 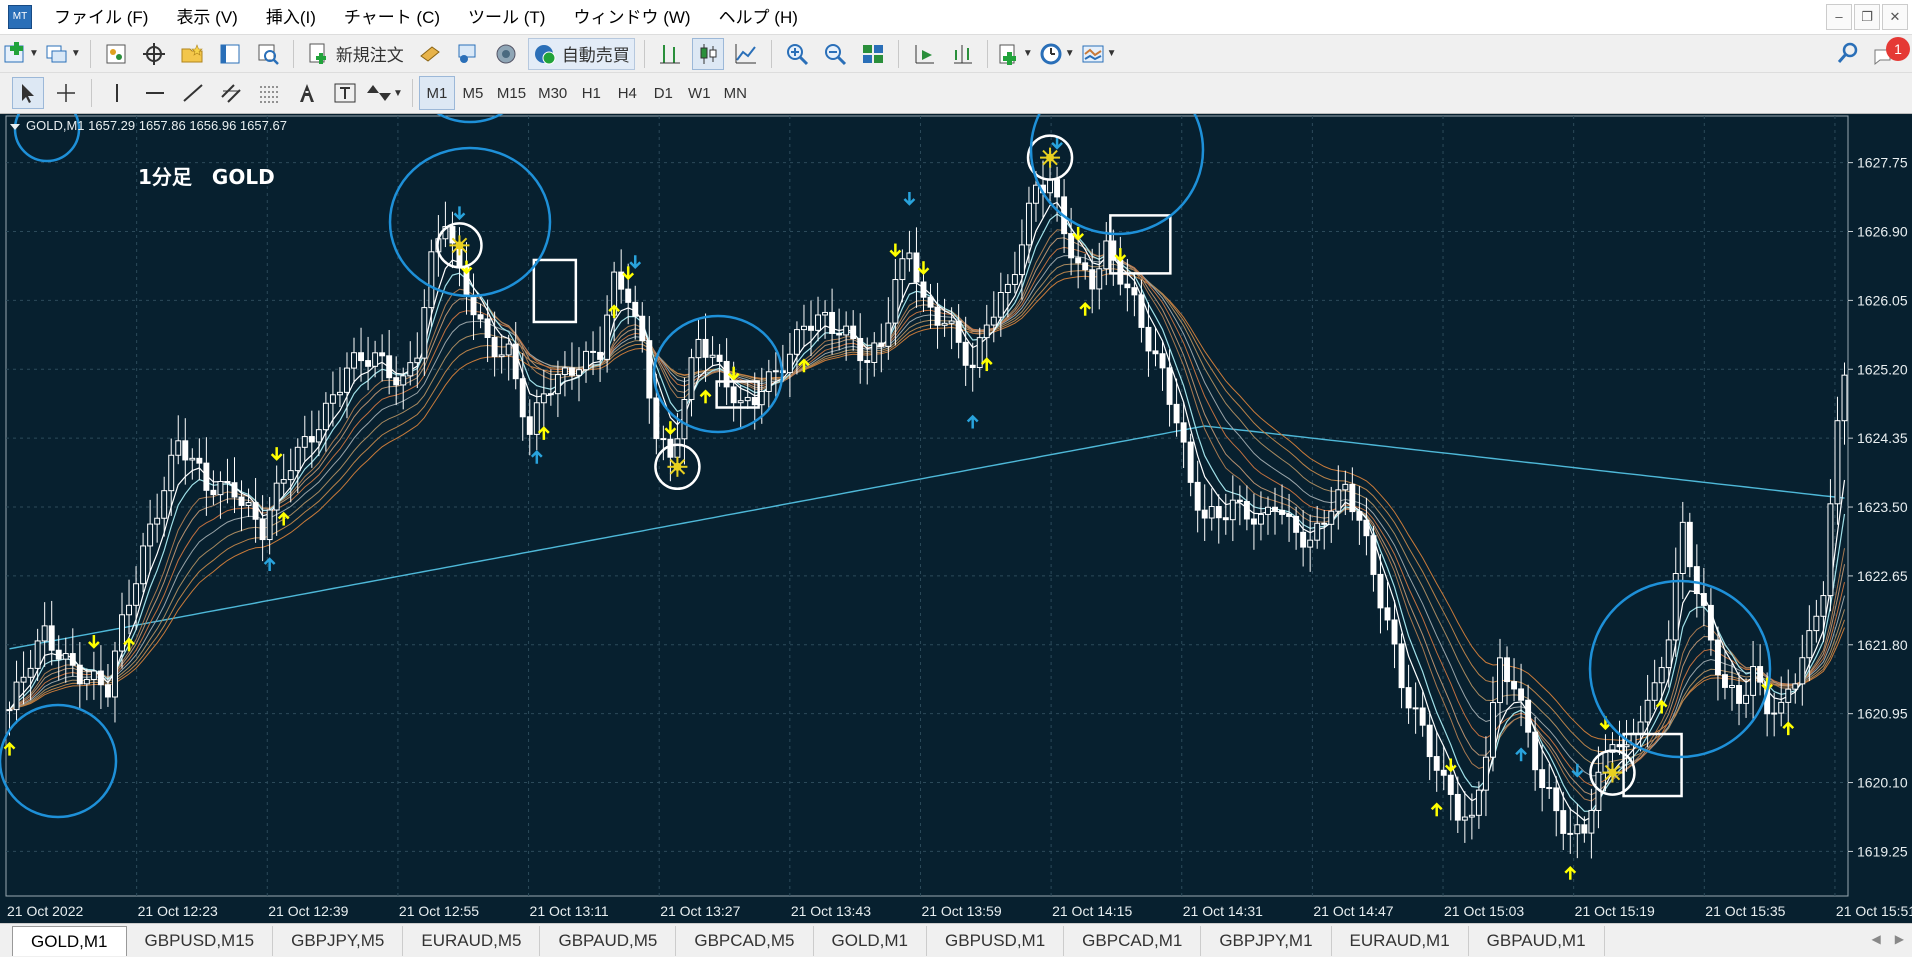 What do you see at coordinates (1400, 940) in the screenshot?
I see `tab-euraud-m1: EURAUD,M1` at bounding box center [1400, 940].